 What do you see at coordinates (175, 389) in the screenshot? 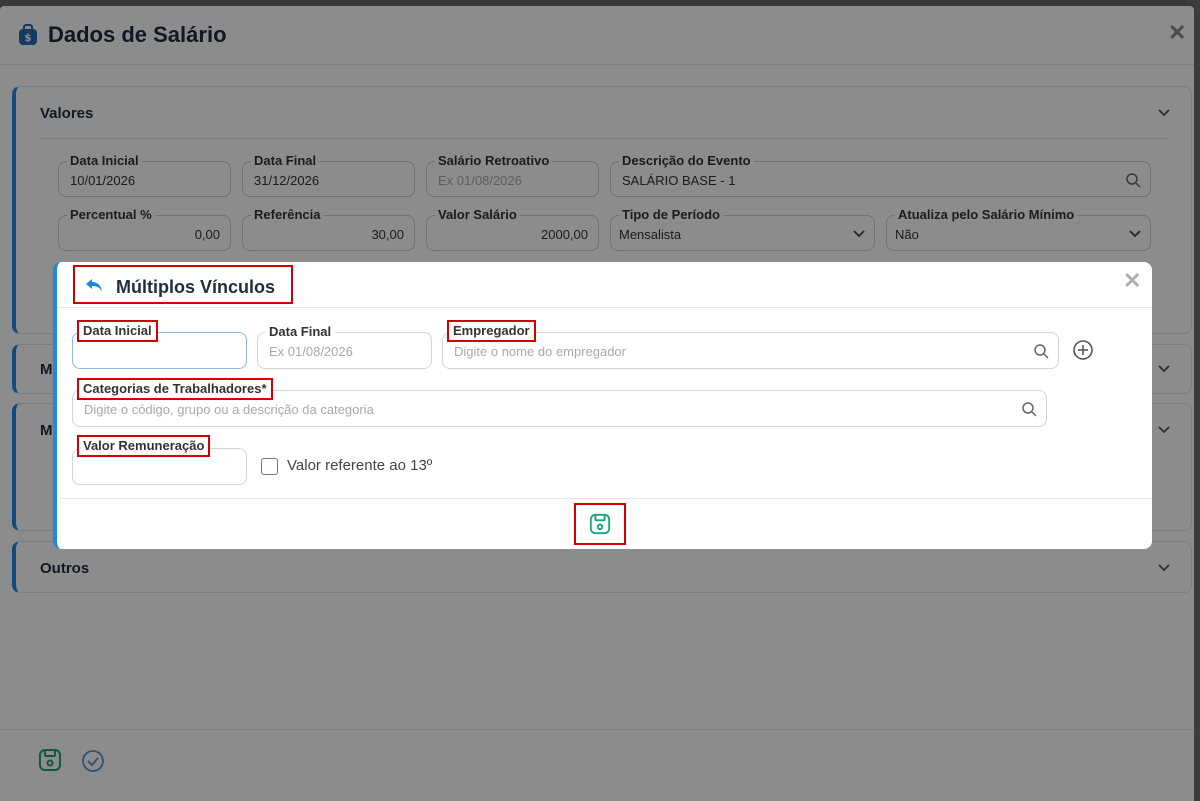
I see `categorias-label: Categorias de Trabalhadores*` at bounding box center [175, 389].